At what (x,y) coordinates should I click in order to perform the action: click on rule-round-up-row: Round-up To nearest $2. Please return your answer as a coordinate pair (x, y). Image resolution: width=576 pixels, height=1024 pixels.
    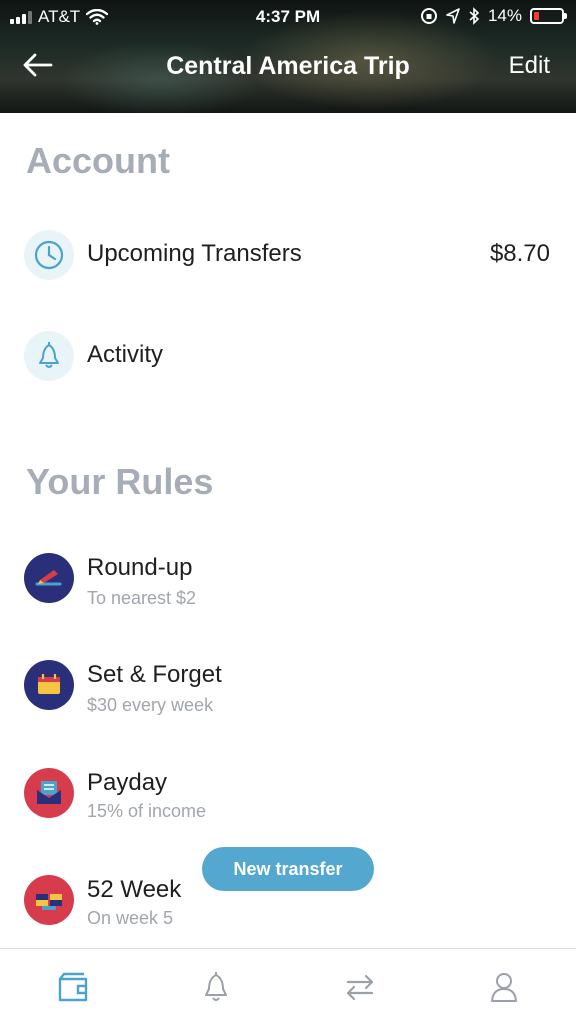
    Looking at the image, I should click on (288, 583).